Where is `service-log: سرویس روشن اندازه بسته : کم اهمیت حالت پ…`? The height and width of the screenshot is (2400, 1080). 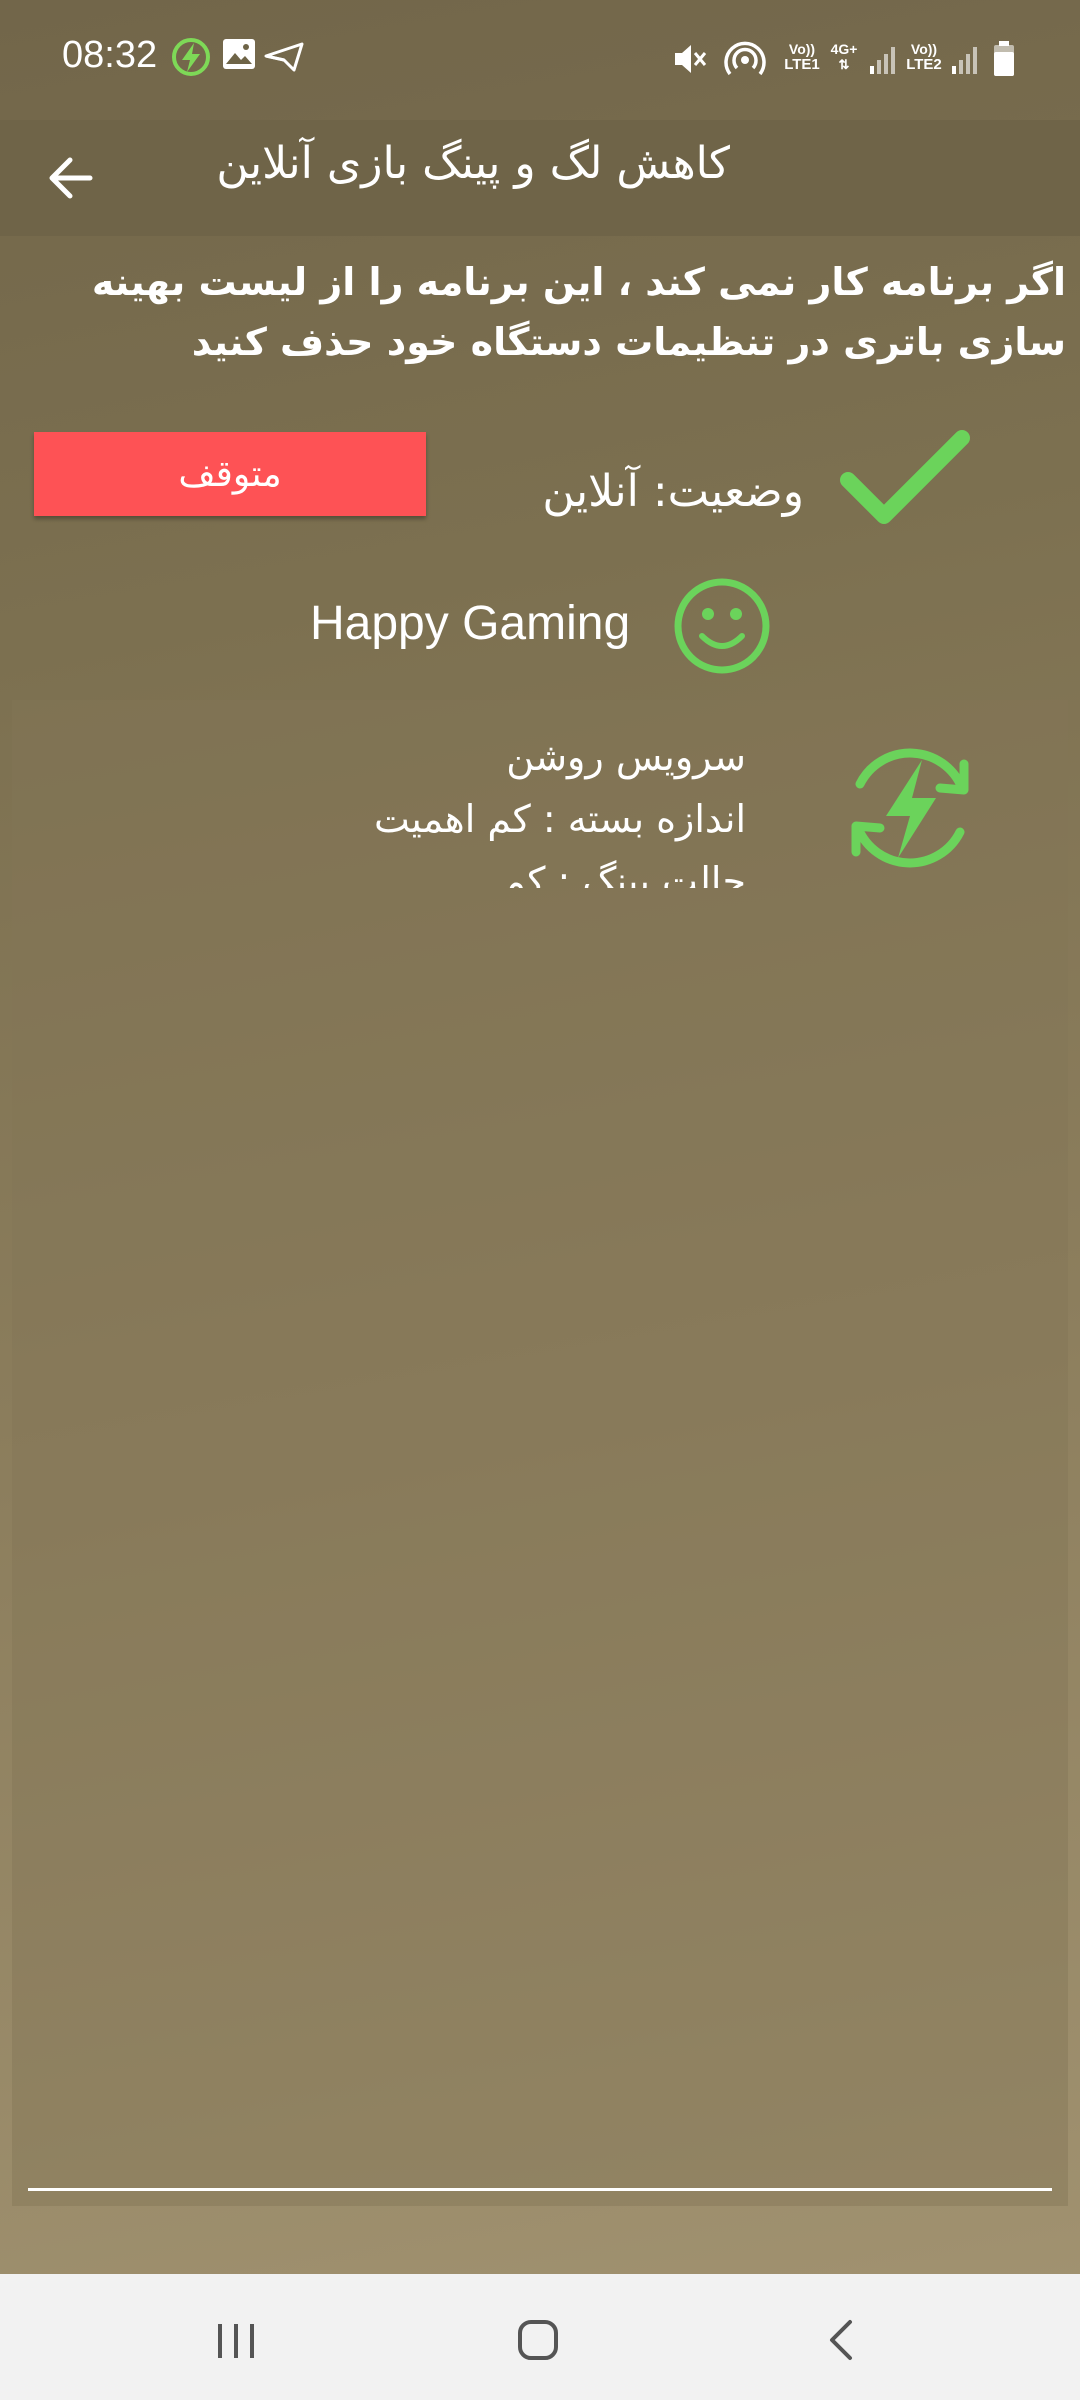
service-log: سرویس روشن اندازه بسته : کم اهمیت حالت پ… is located at coordinates (446, 807).